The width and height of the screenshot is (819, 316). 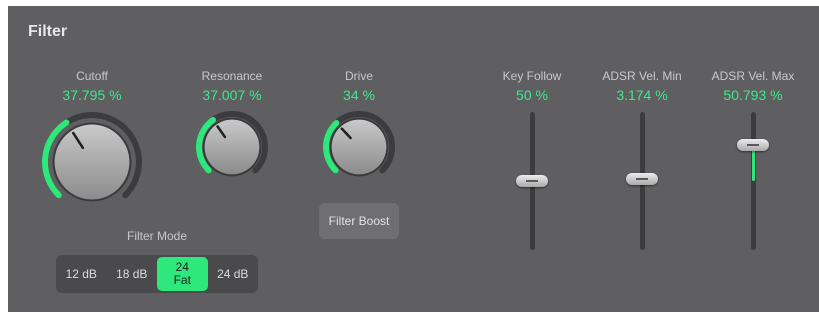 I want to click on adsr-vel-max-value: 50.793 %, so click(x=753, y=95).